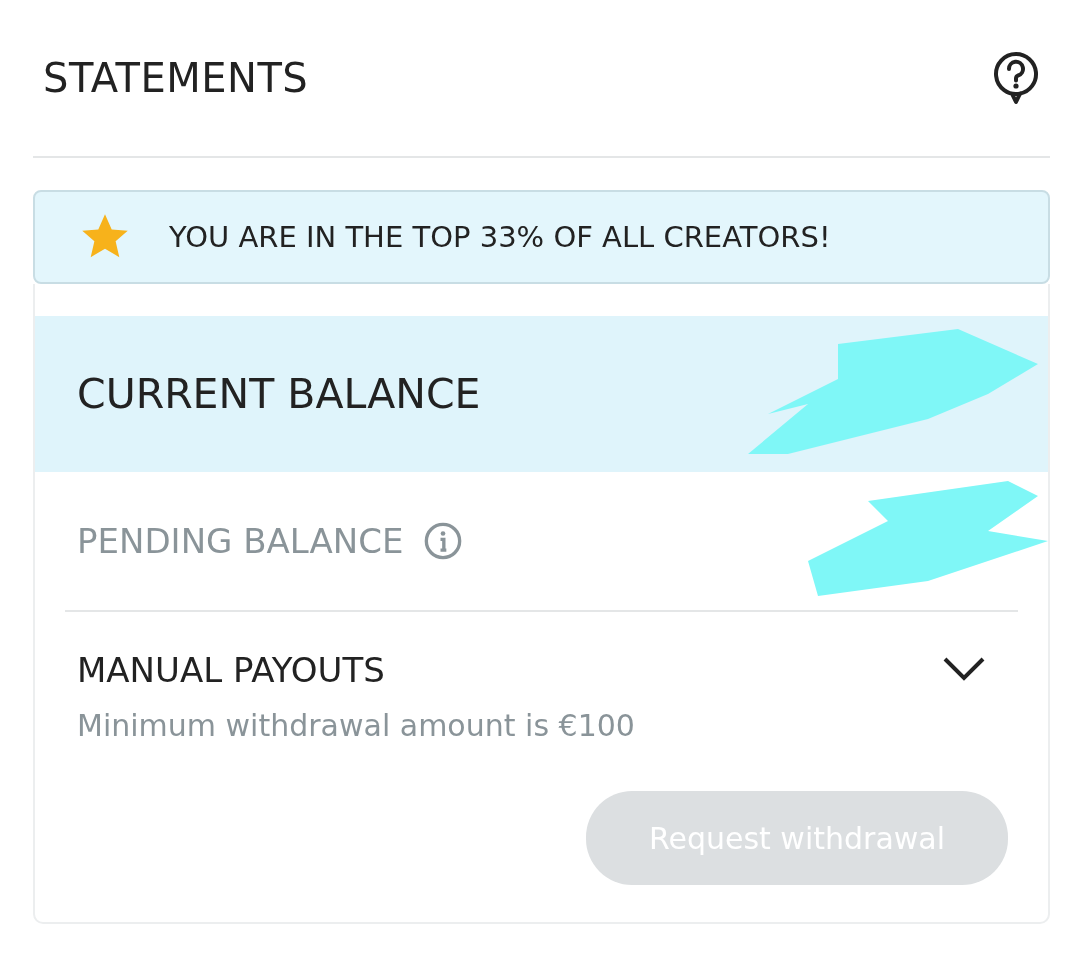 The image size is (1080, 955). Describe the element at coordinates (500, 237) in the screenshot. I see `banner-text: YOU ARE IN THE TOP 33% OF ALL CREATORS!` at that location.